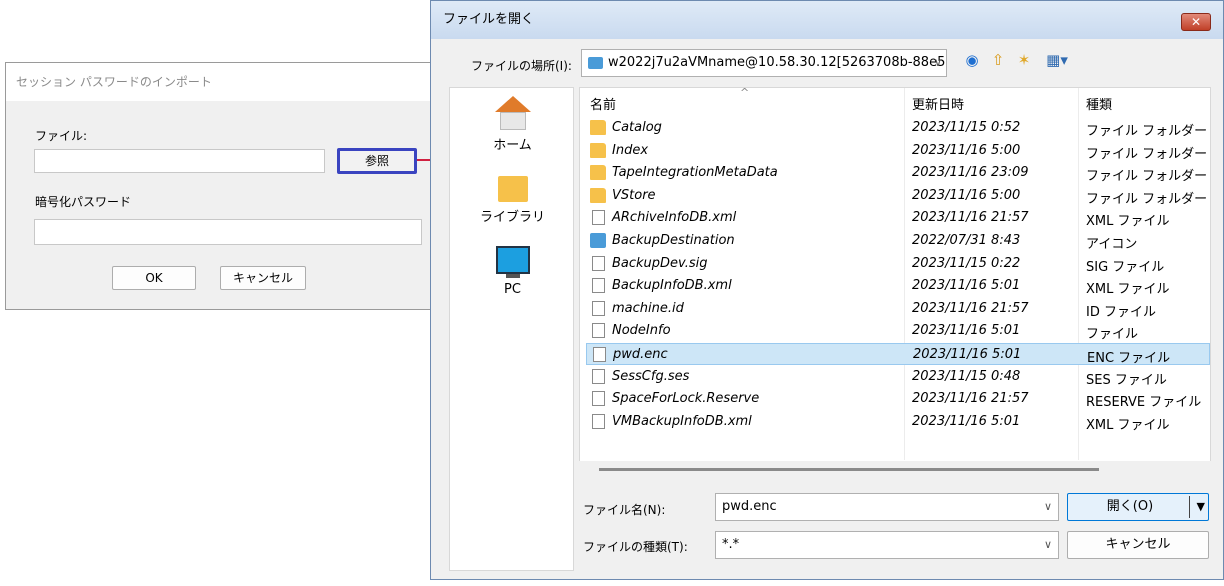  Describe the element at coordinates (998, 60) in the screenshot. I see `up-folder-icon: ⇧` at that location.